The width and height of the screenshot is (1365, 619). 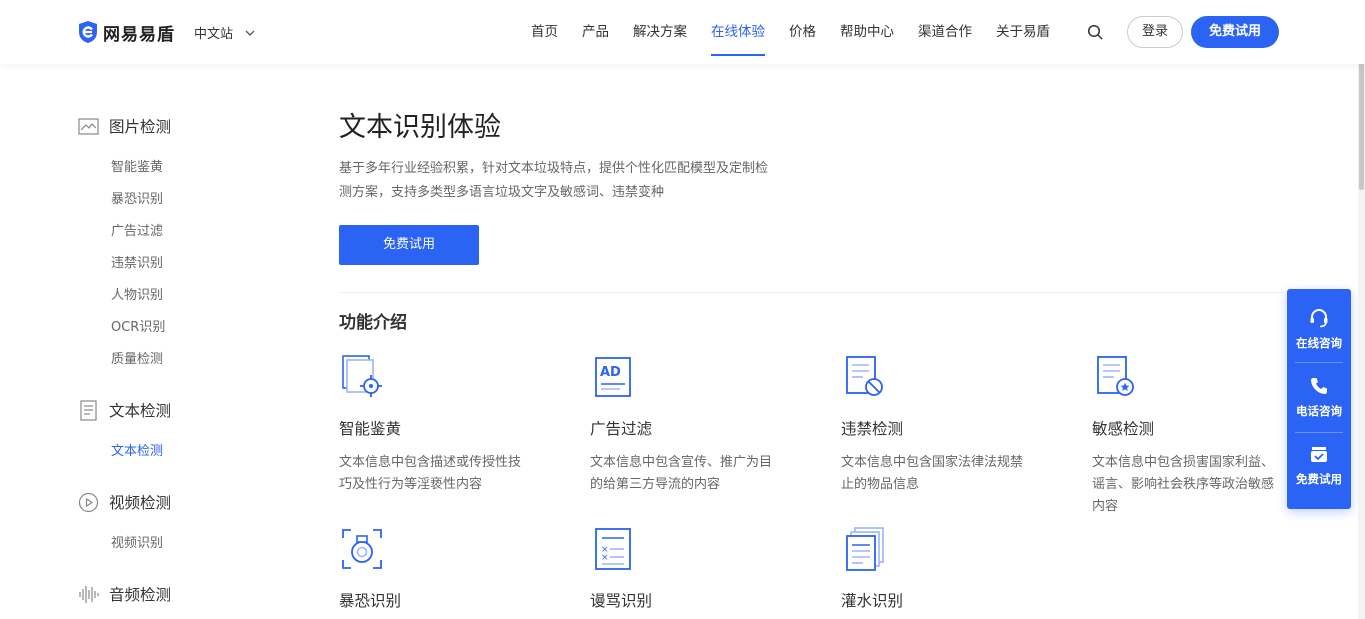 I want to click on nav-home: 首页, so click(x=544, y=32).